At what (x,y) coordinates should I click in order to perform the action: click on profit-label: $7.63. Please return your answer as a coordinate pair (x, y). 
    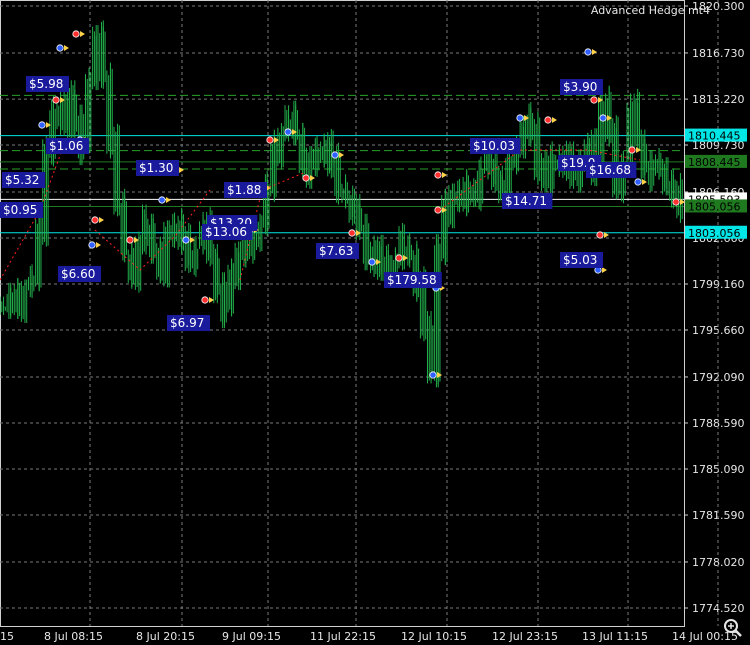
    Looking at the image, I should click on (336, 251).